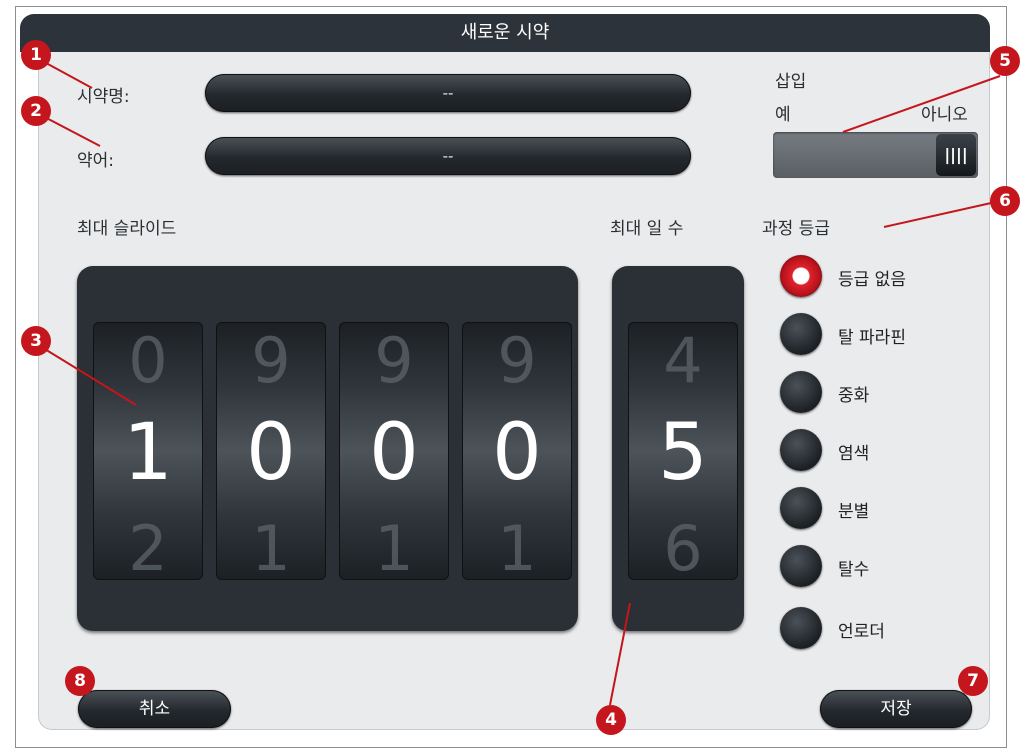 The width and height of the screenshot is (1023, 751). I want to click on callout-badge: 8, so click(80, 681).